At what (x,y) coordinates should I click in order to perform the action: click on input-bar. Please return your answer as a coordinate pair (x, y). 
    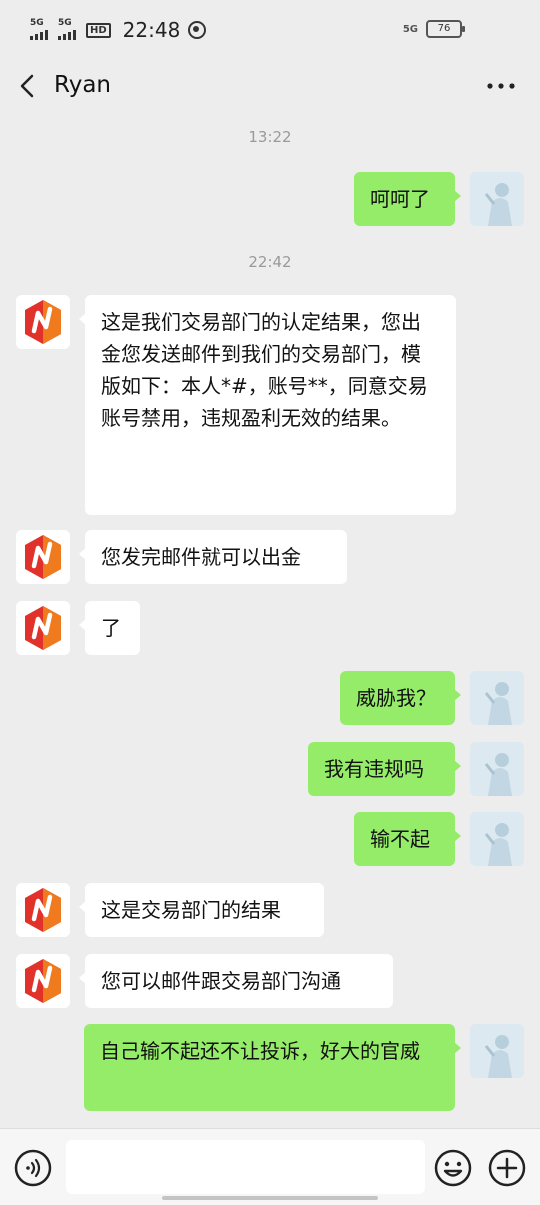
    Looking at the image, I should click on (270, 1166).